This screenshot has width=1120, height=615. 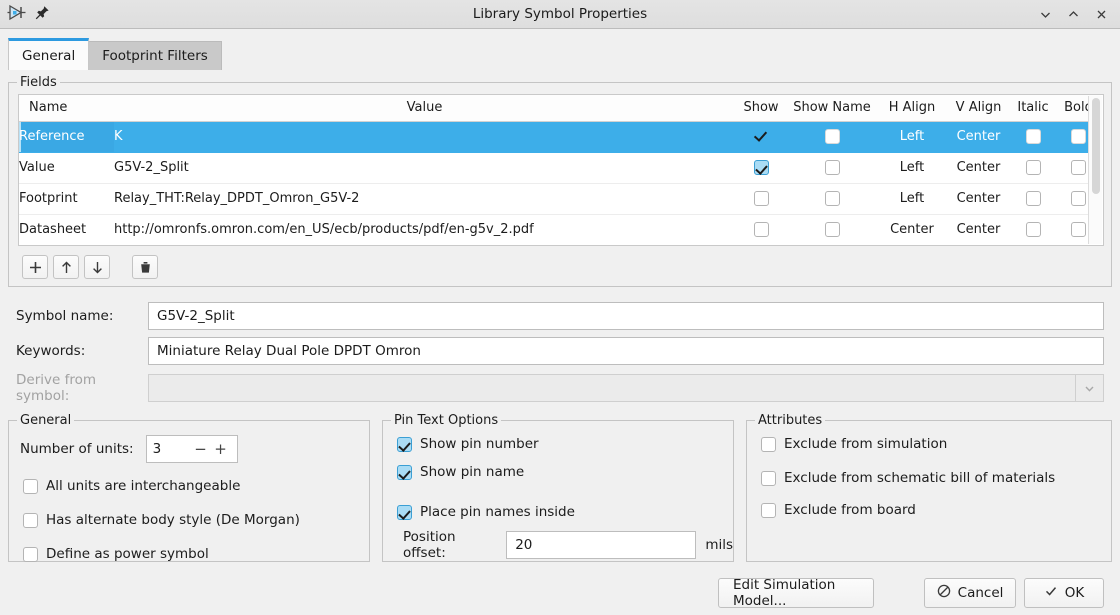 What do you see at coordinates (66, 168) in the screenshot?
I see `cell-field-name: Value` at bounding box center [66, 168].